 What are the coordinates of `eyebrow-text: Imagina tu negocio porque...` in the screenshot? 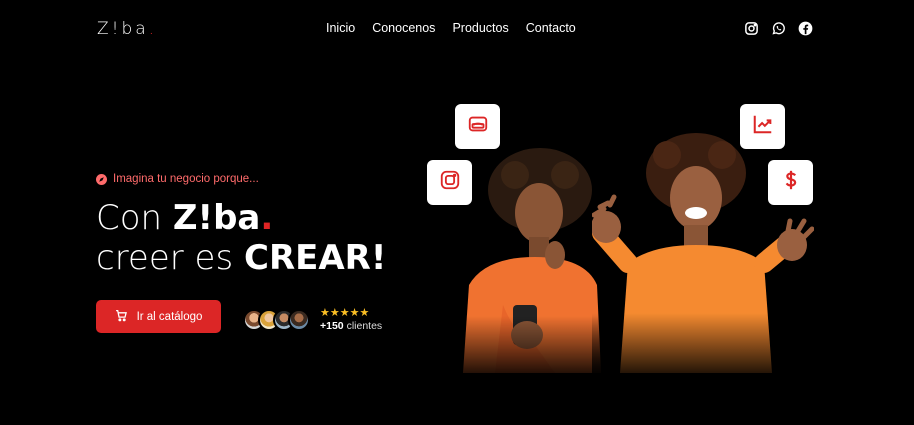 It's located at (186, 179).